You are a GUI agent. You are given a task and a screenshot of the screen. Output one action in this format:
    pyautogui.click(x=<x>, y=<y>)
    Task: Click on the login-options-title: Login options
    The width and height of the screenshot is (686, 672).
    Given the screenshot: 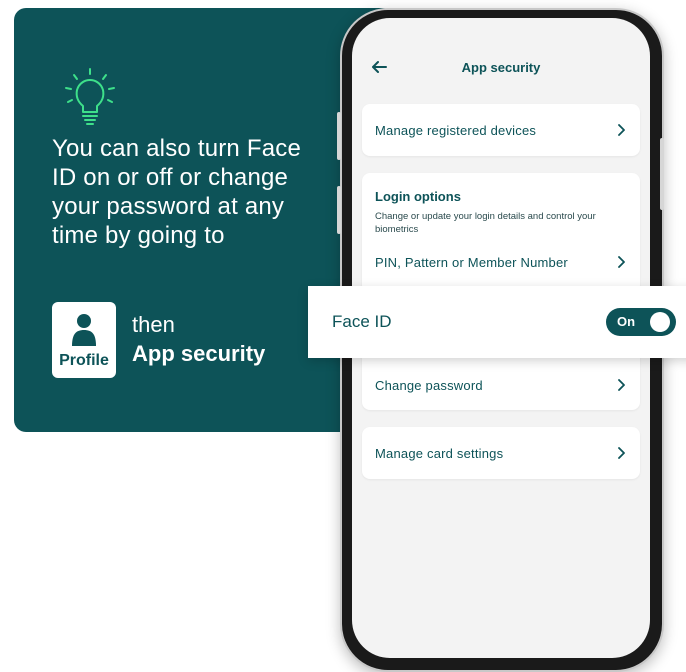 What is the action you would take?
    pyautogui.click(x=418, y=196)
    